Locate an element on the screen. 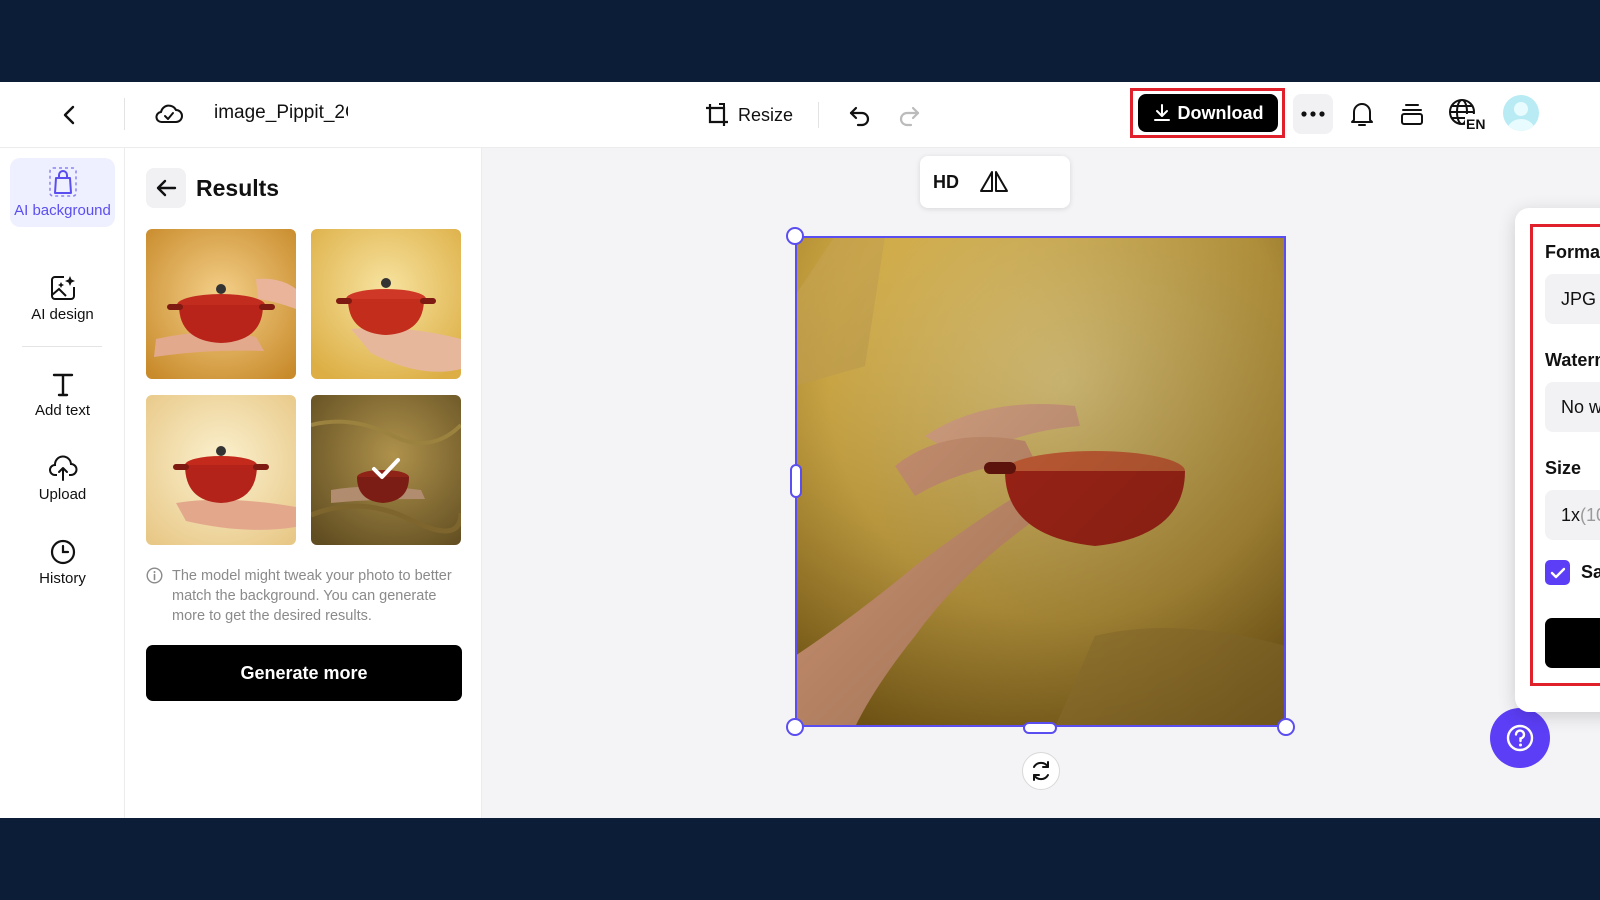 The width and height of the screenshot is (1600, 900). checkmark-icon is located at coordinates (386, 468).